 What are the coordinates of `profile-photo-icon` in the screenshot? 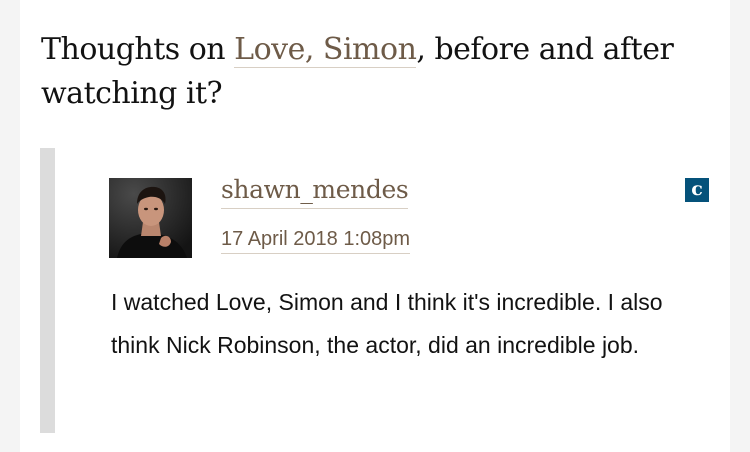 It's located at (150, 218).